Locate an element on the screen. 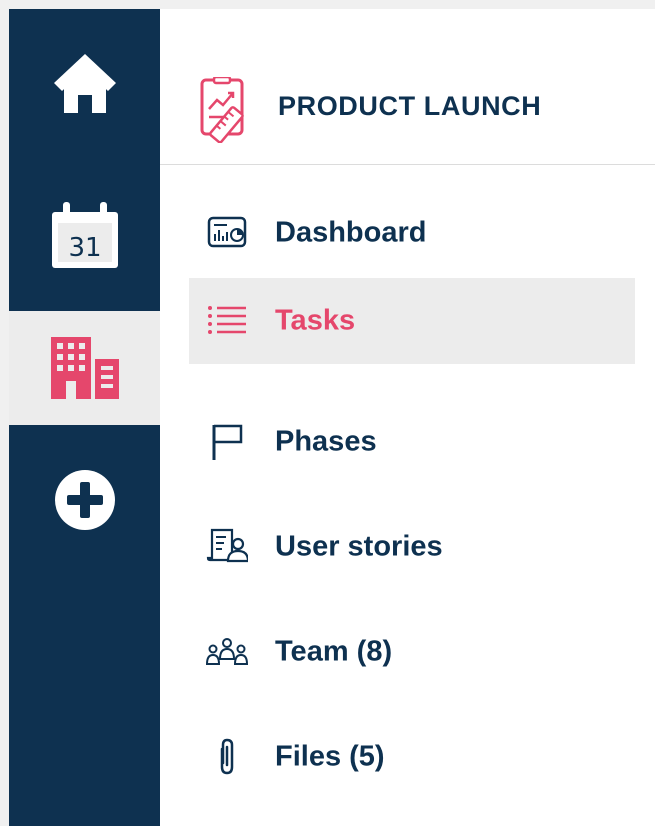 The height and width of the screenshot is (826, 655). nav-label-dashboard: Dashboard is located at coordinates (351, 232).